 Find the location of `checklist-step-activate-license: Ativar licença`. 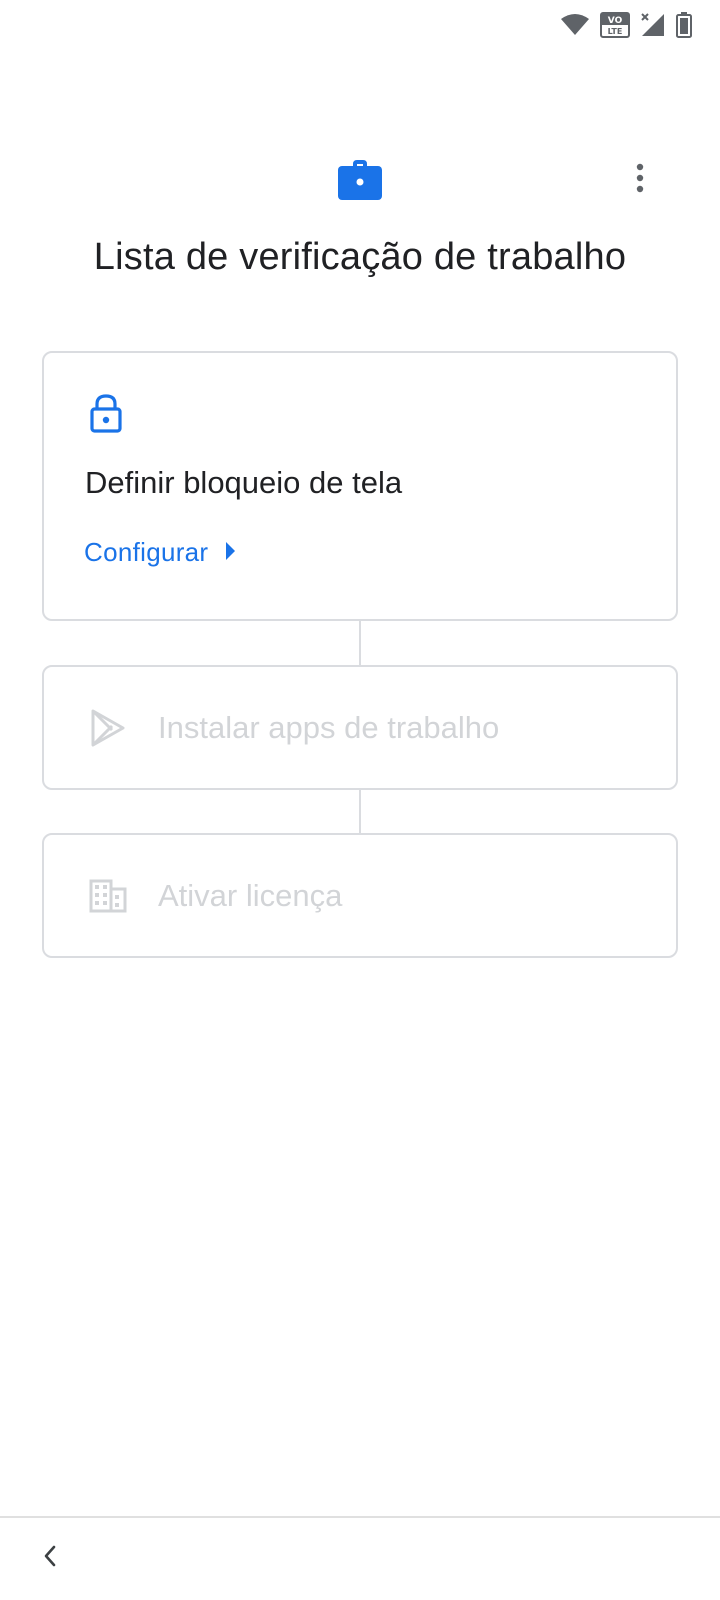

checklist-step-activate-license: Ativar licença is located at coordinates (360, 895).